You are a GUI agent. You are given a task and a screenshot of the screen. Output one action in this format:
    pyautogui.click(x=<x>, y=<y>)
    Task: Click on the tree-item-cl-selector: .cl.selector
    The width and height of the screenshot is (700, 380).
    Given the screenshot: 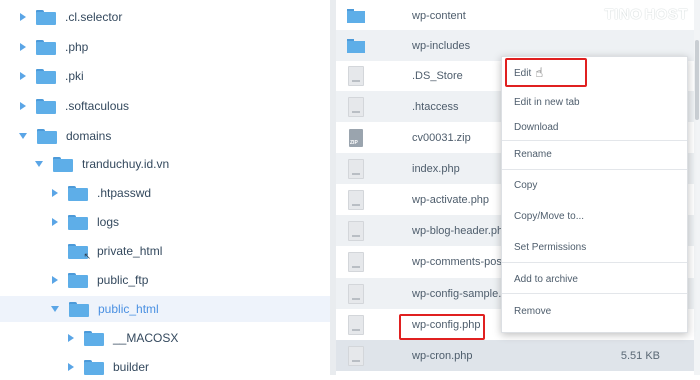 What is the action you would take?
    pyautogui.click(x=70, y=17)
    